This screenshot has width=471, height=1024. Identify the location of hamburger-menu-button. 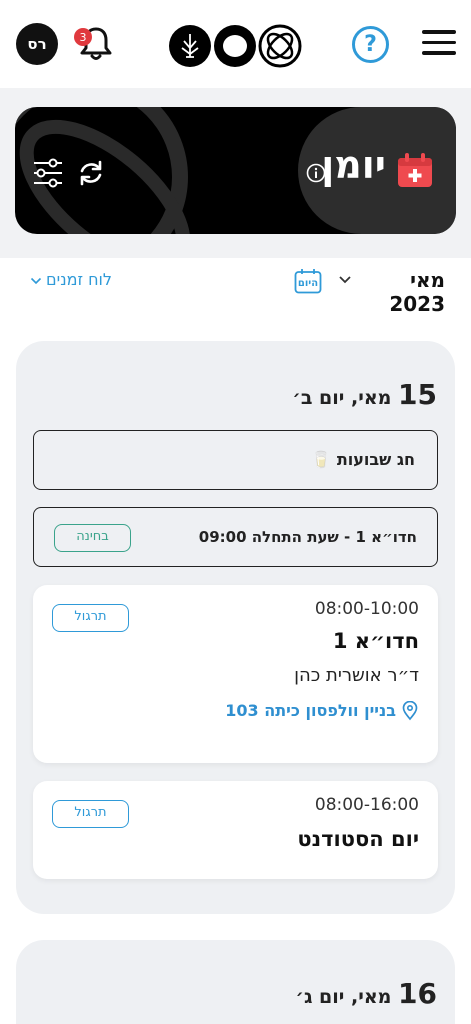
(439, 44).